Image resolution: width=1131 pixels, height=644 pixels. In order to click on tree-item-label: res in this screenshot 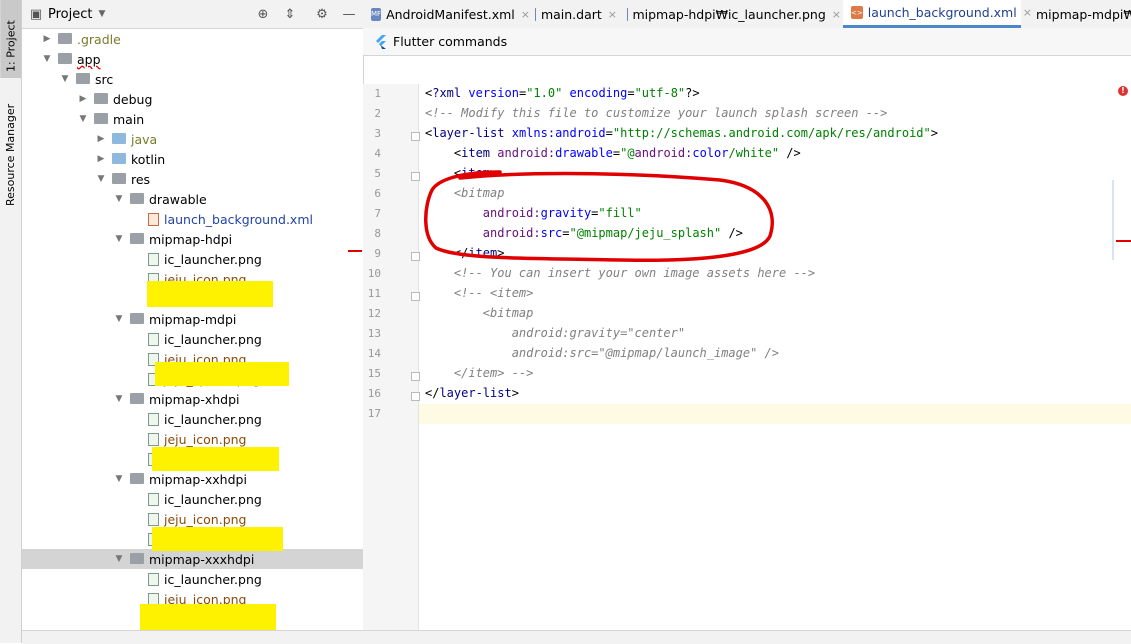, I will do `click(140, 179)`.